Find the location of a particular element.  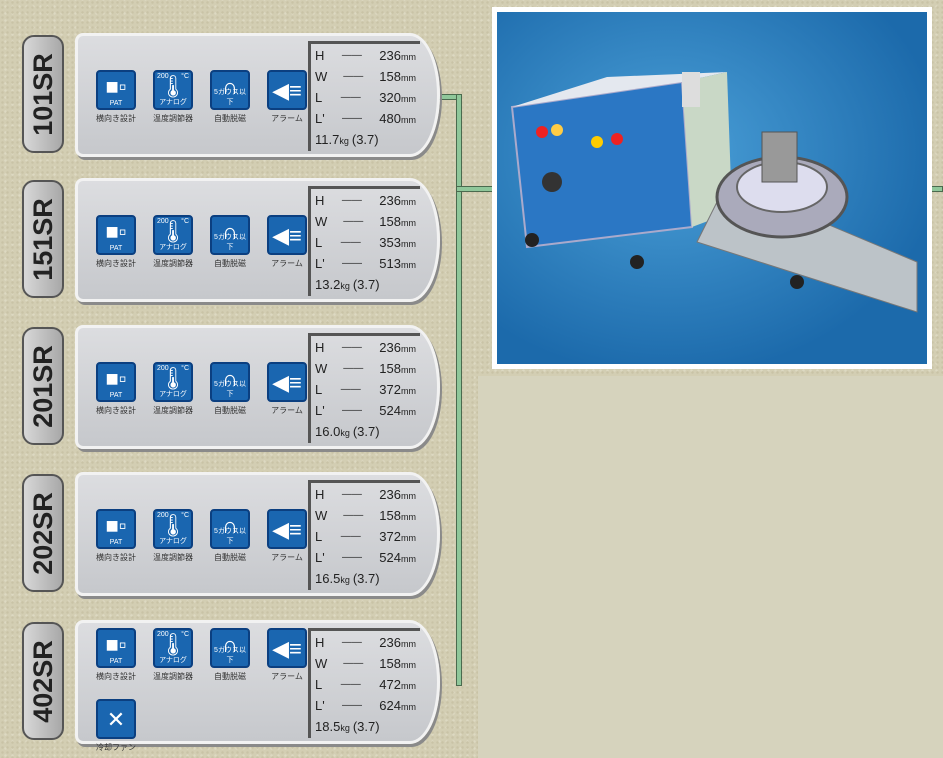

spec-weight: 16.0kg (3.7) is located at coordinates (347, 431).